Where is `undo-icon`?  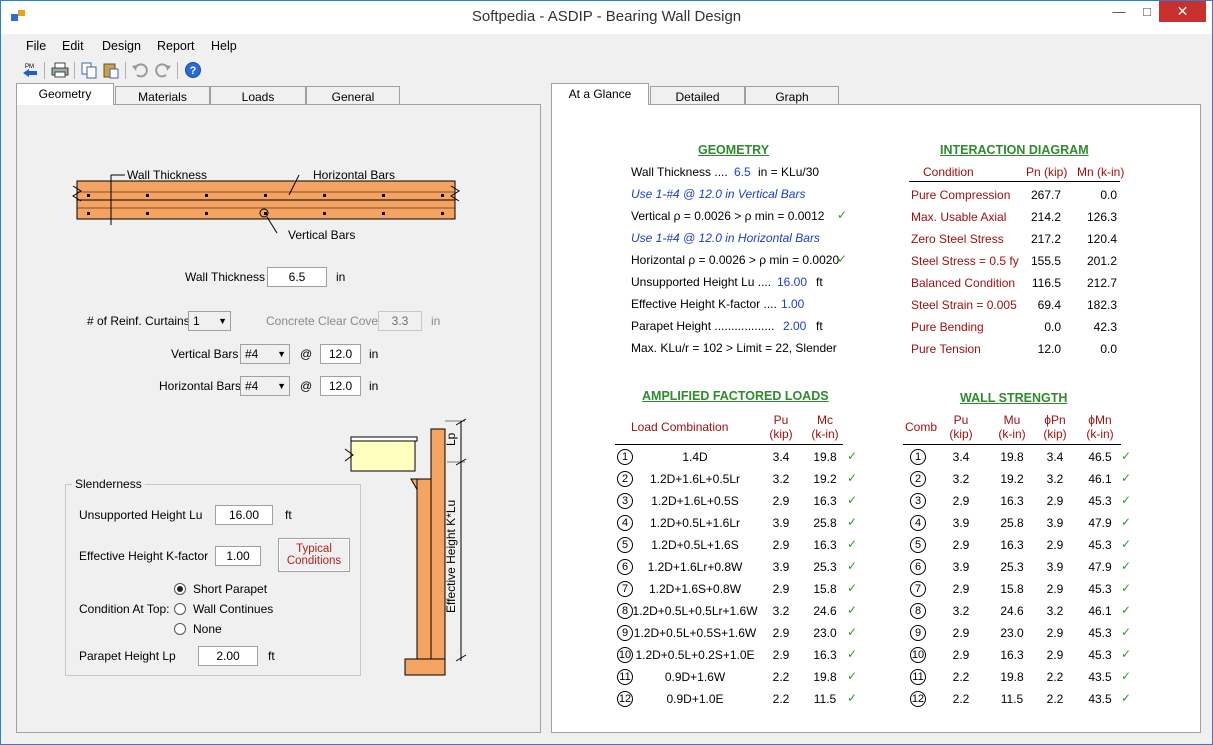
undo-icon is located at coordinates (140, 70).